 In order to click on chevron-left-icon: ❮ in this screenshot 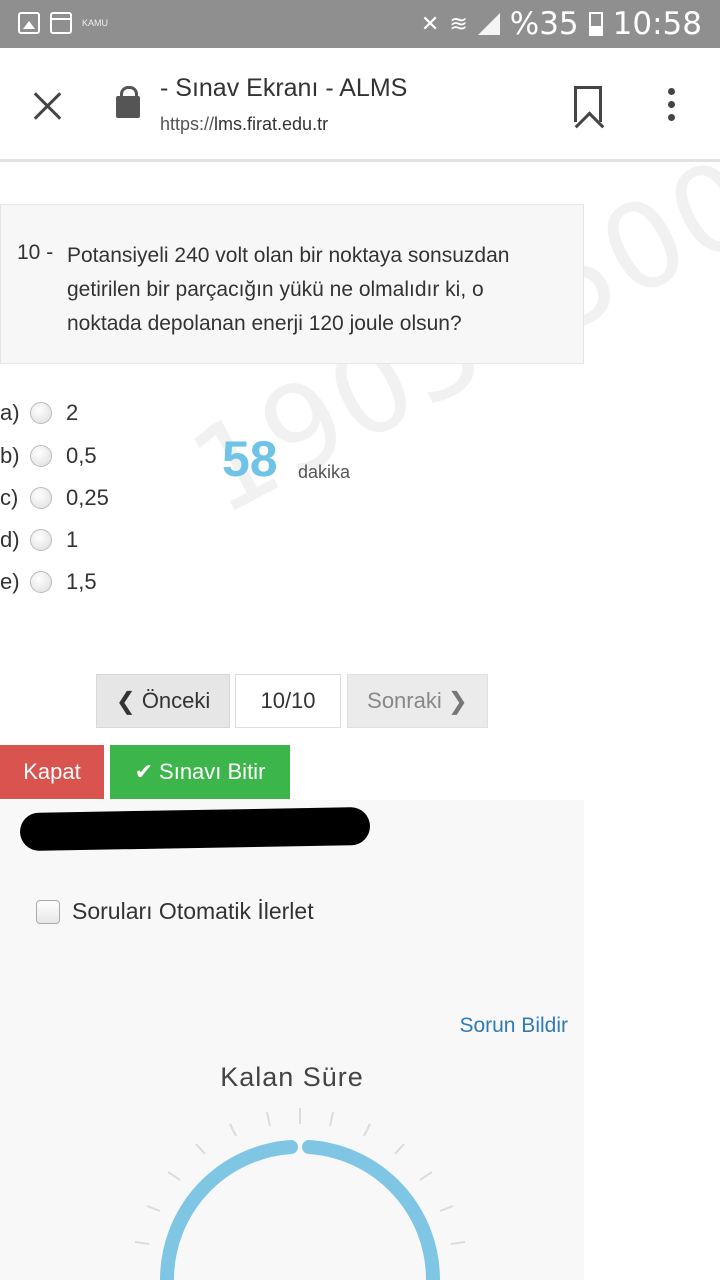, I will do `click(125, 701)`.